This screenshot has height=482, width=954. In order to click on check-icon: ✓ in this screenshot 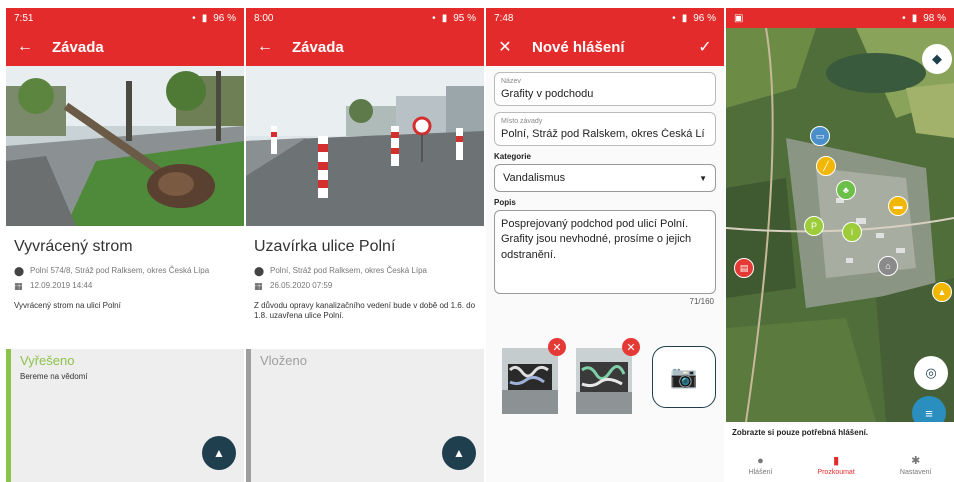, I will do `click(705, 47)`.